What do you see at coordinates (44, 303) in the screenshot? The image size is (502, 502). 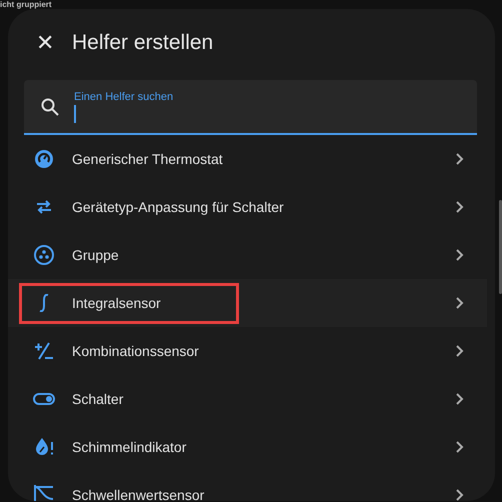 I see `integral-icon` at bounding box center [44, 303].